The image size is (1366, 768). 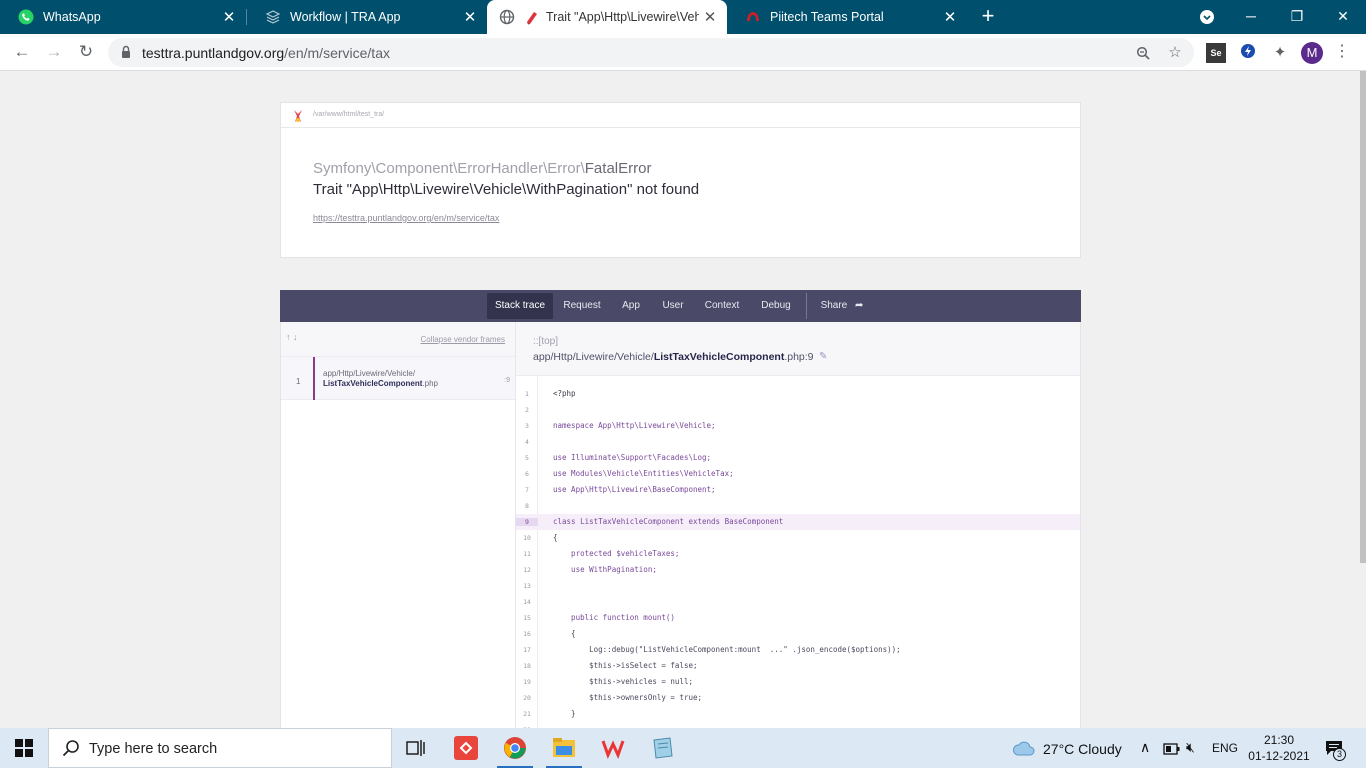 I want to click on chrome-app-icon, so click(x=515, y=748).